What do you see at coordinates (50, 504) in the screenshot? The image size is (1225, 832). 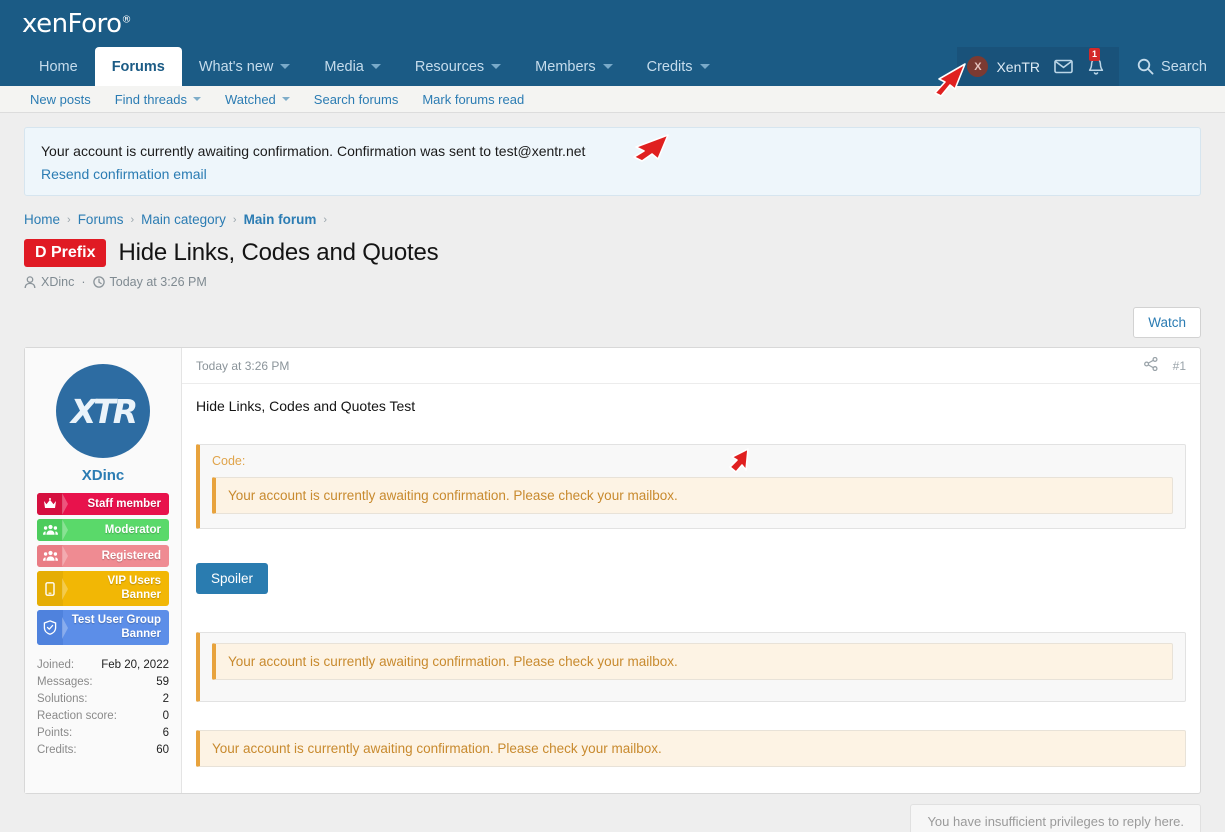 I see `crown-icon` at bounding box center [50, 504].